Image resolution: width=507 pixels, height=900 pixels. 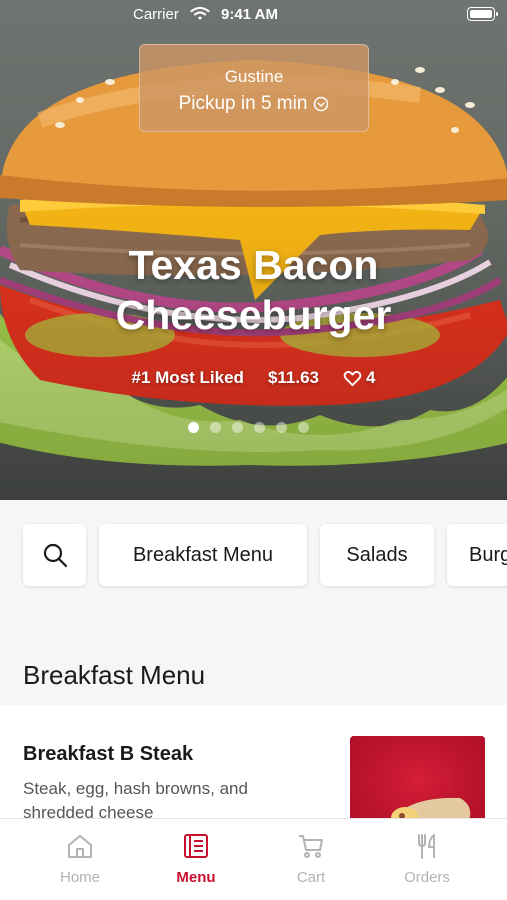 I want to click on tab-menu: Menu, so click(x=196, y=858).